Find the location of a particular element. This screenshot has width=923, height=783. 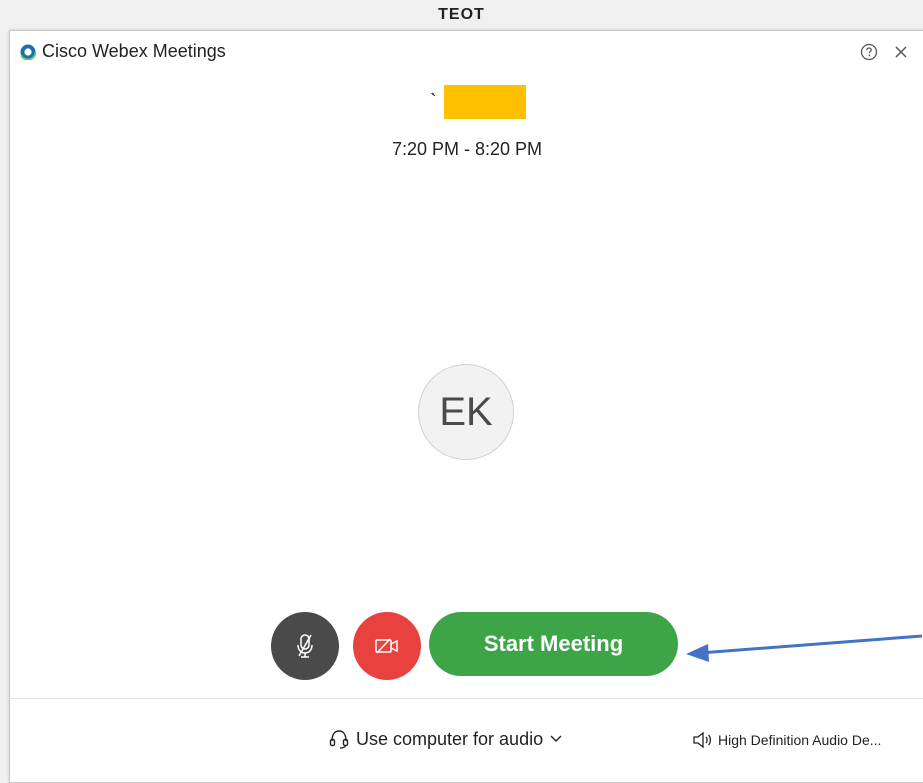

page-caption: TEOT is located at coordinates (461, 14).